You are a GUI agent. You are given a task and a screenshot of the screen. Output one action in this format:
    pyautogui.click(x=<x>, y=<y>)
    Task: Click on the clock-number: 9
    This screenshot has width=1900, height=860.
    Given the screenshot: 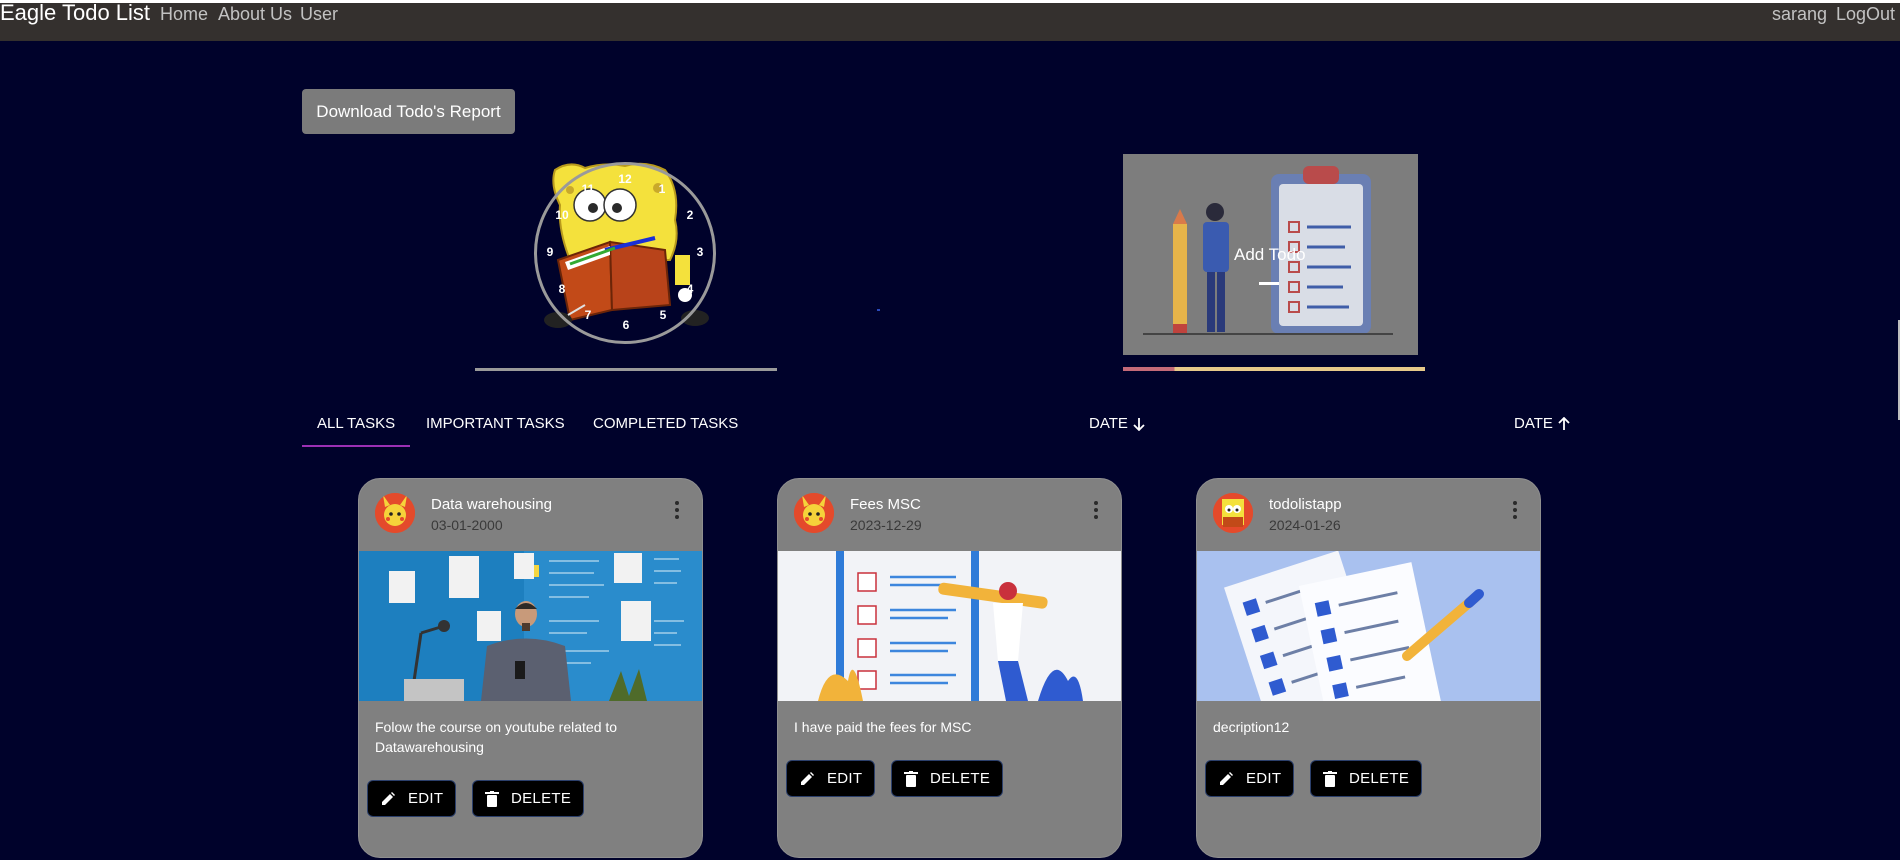 What is the action you would take?
    pyautogui.click(x=550, y=252)
    